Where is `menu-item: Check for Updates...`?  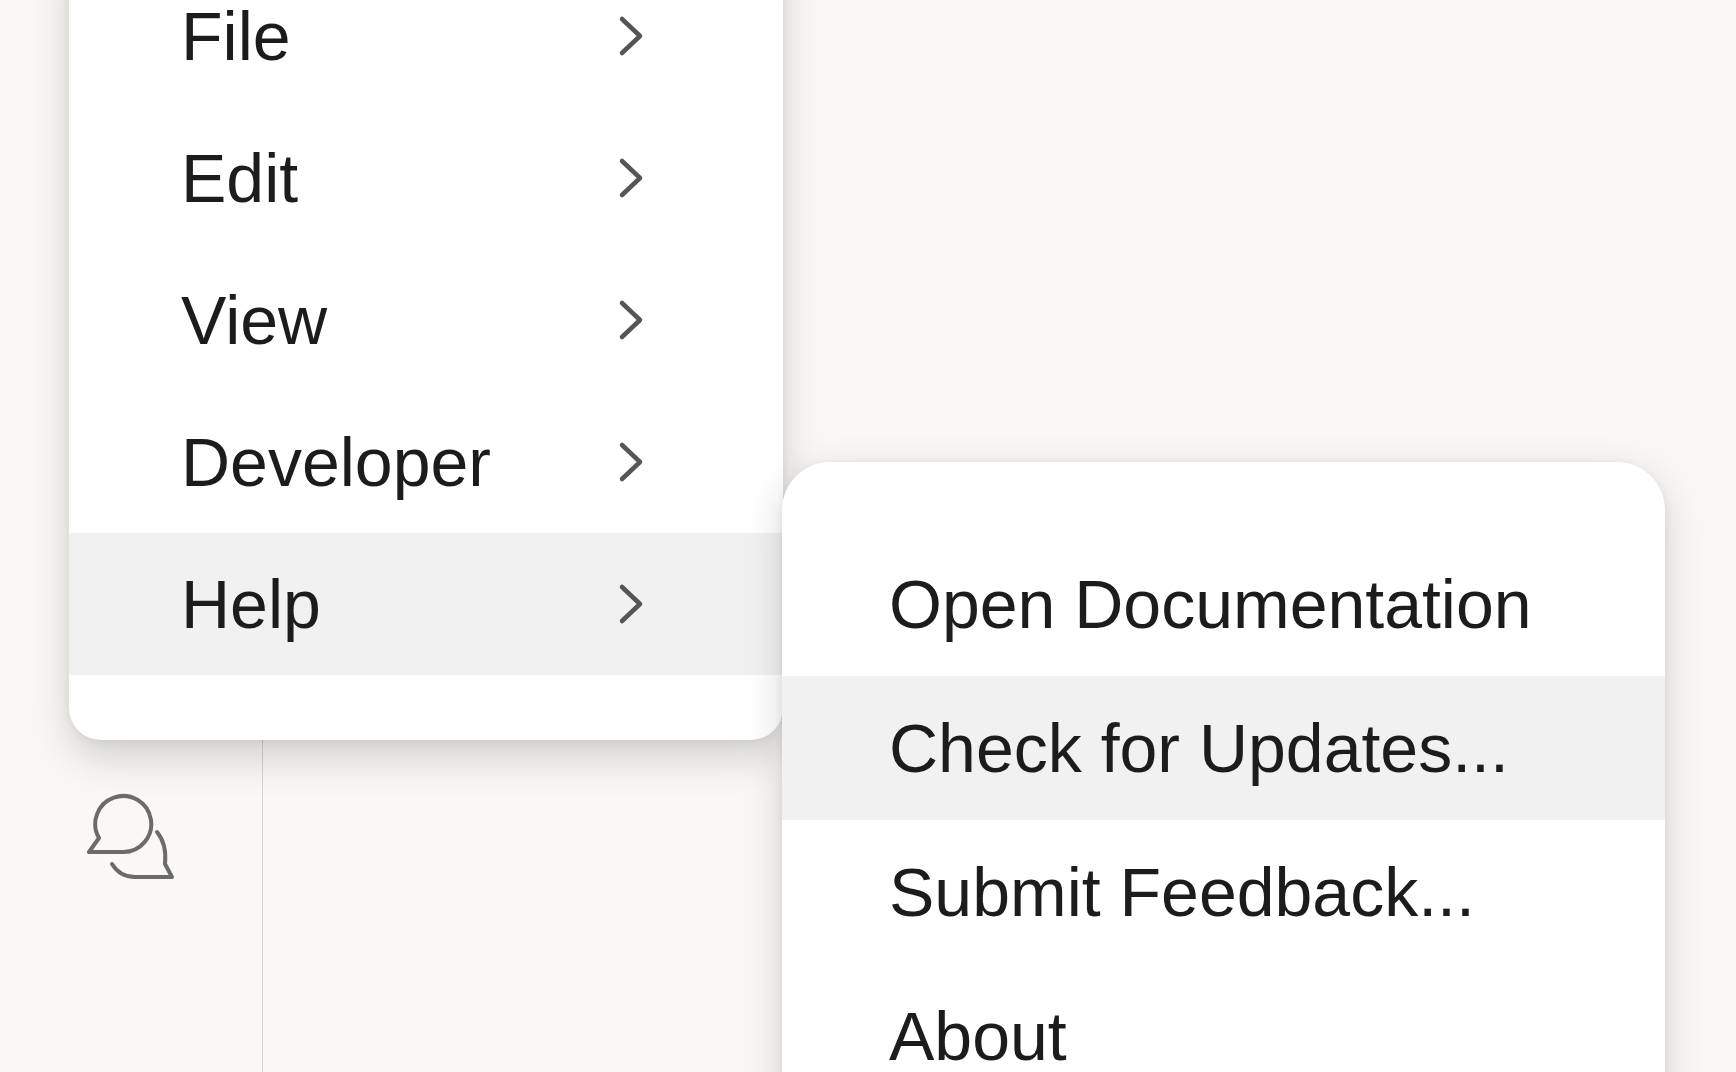 menu-item: Check for Updates... is located at coordinates (1223, 748).